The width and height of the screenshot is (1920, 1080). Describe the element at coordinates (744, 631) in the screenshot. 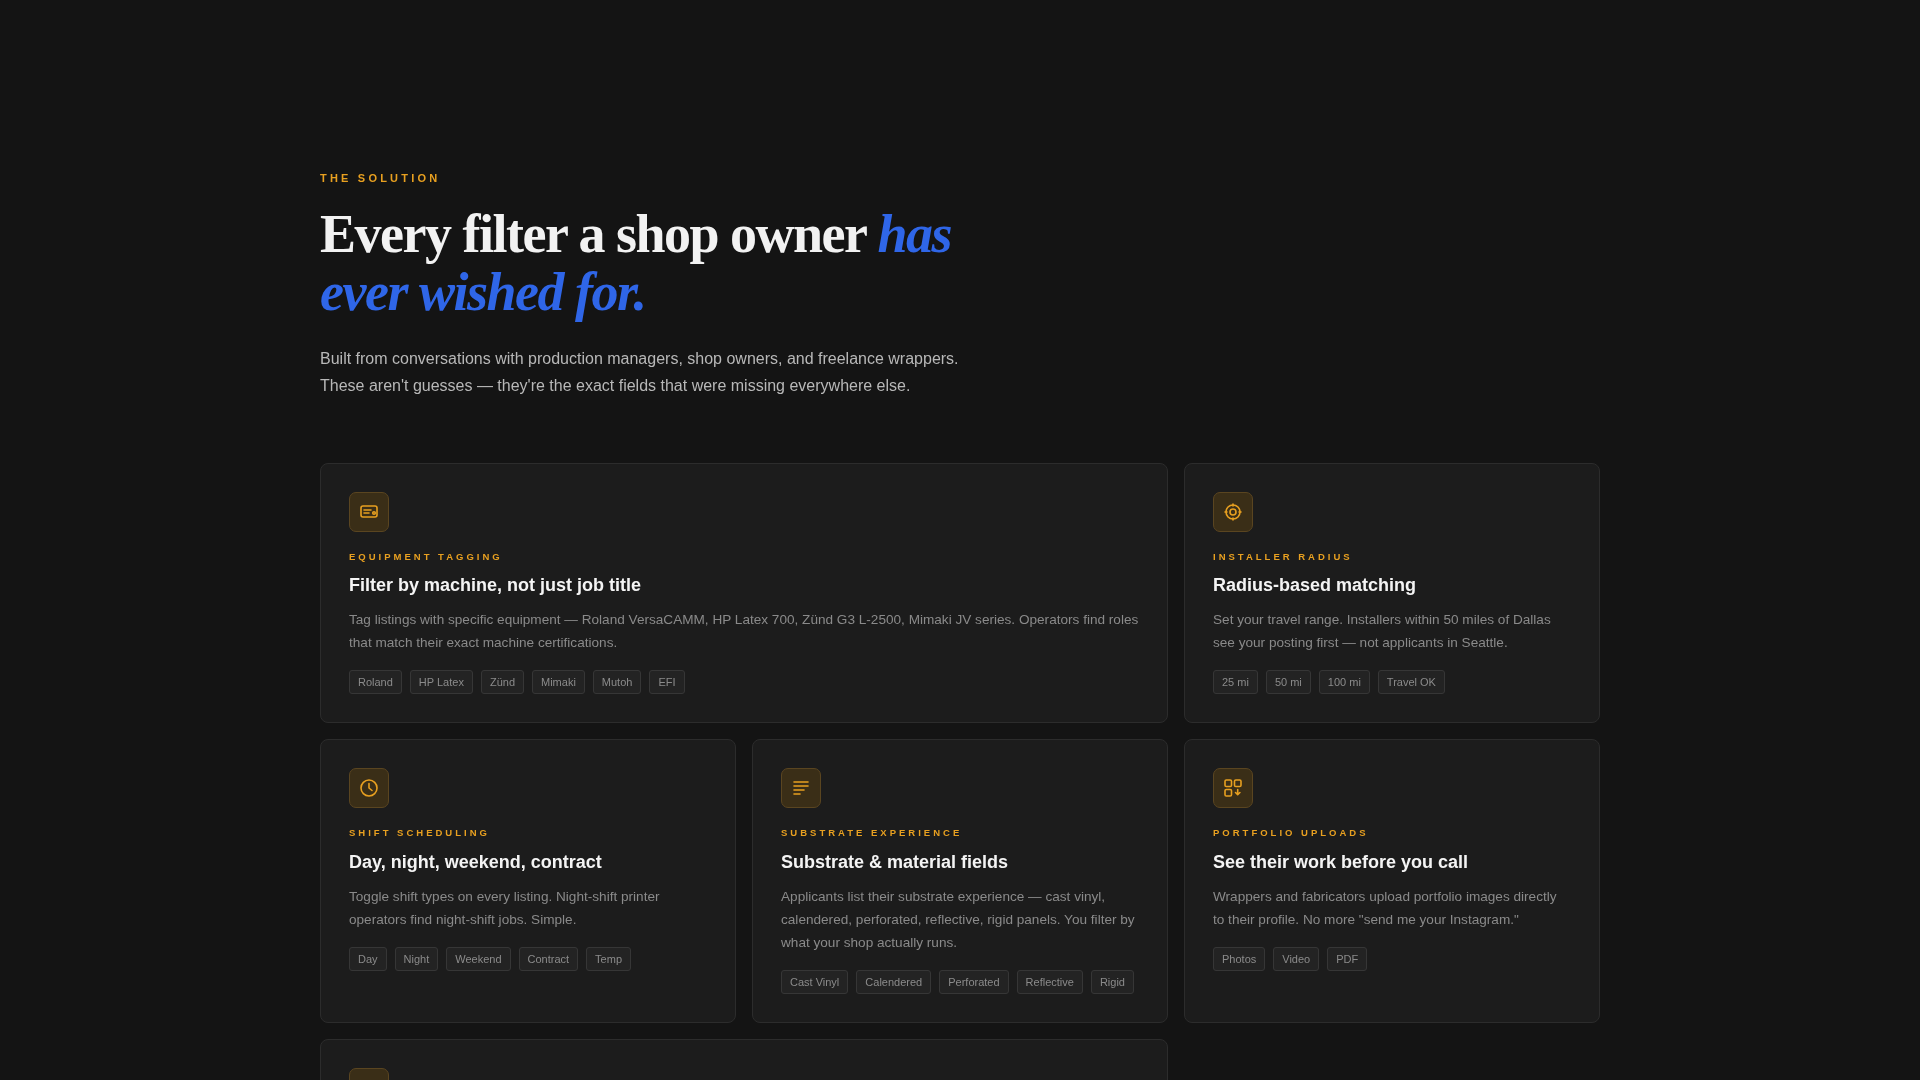

I see `feature-description: Tag listings with specific equipment — Roland VersaCAMM, HP Latex 700, Zünd G3 L-2500, Mimaki JV series. Operators find roles that match their exact machine certifications.` at that location.